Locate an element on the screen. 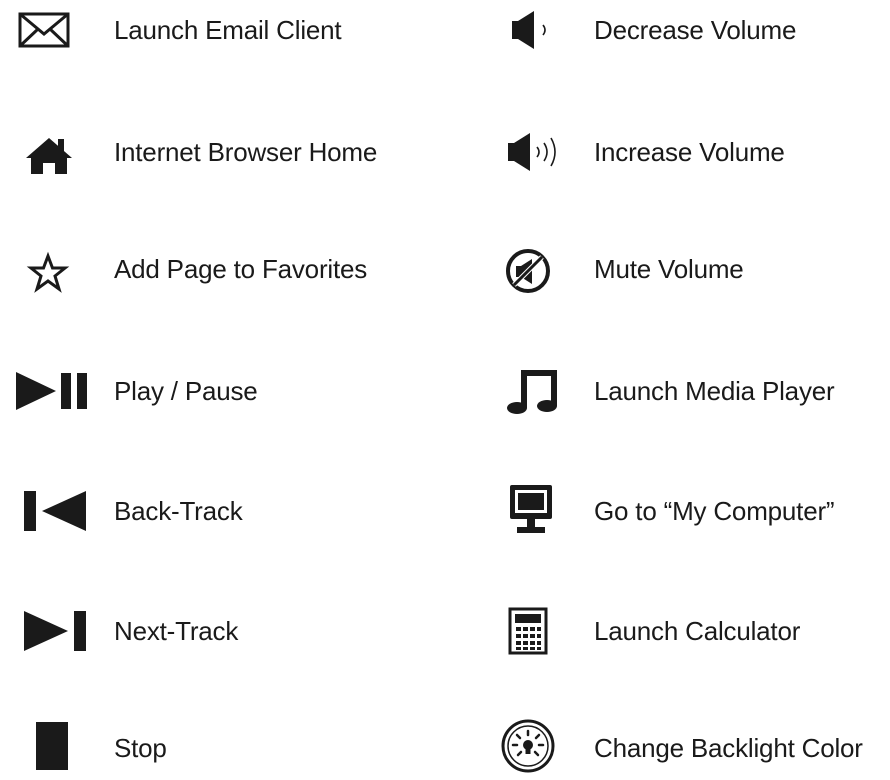  legend-label: Increase Volume is located at coordinates (689, 152).